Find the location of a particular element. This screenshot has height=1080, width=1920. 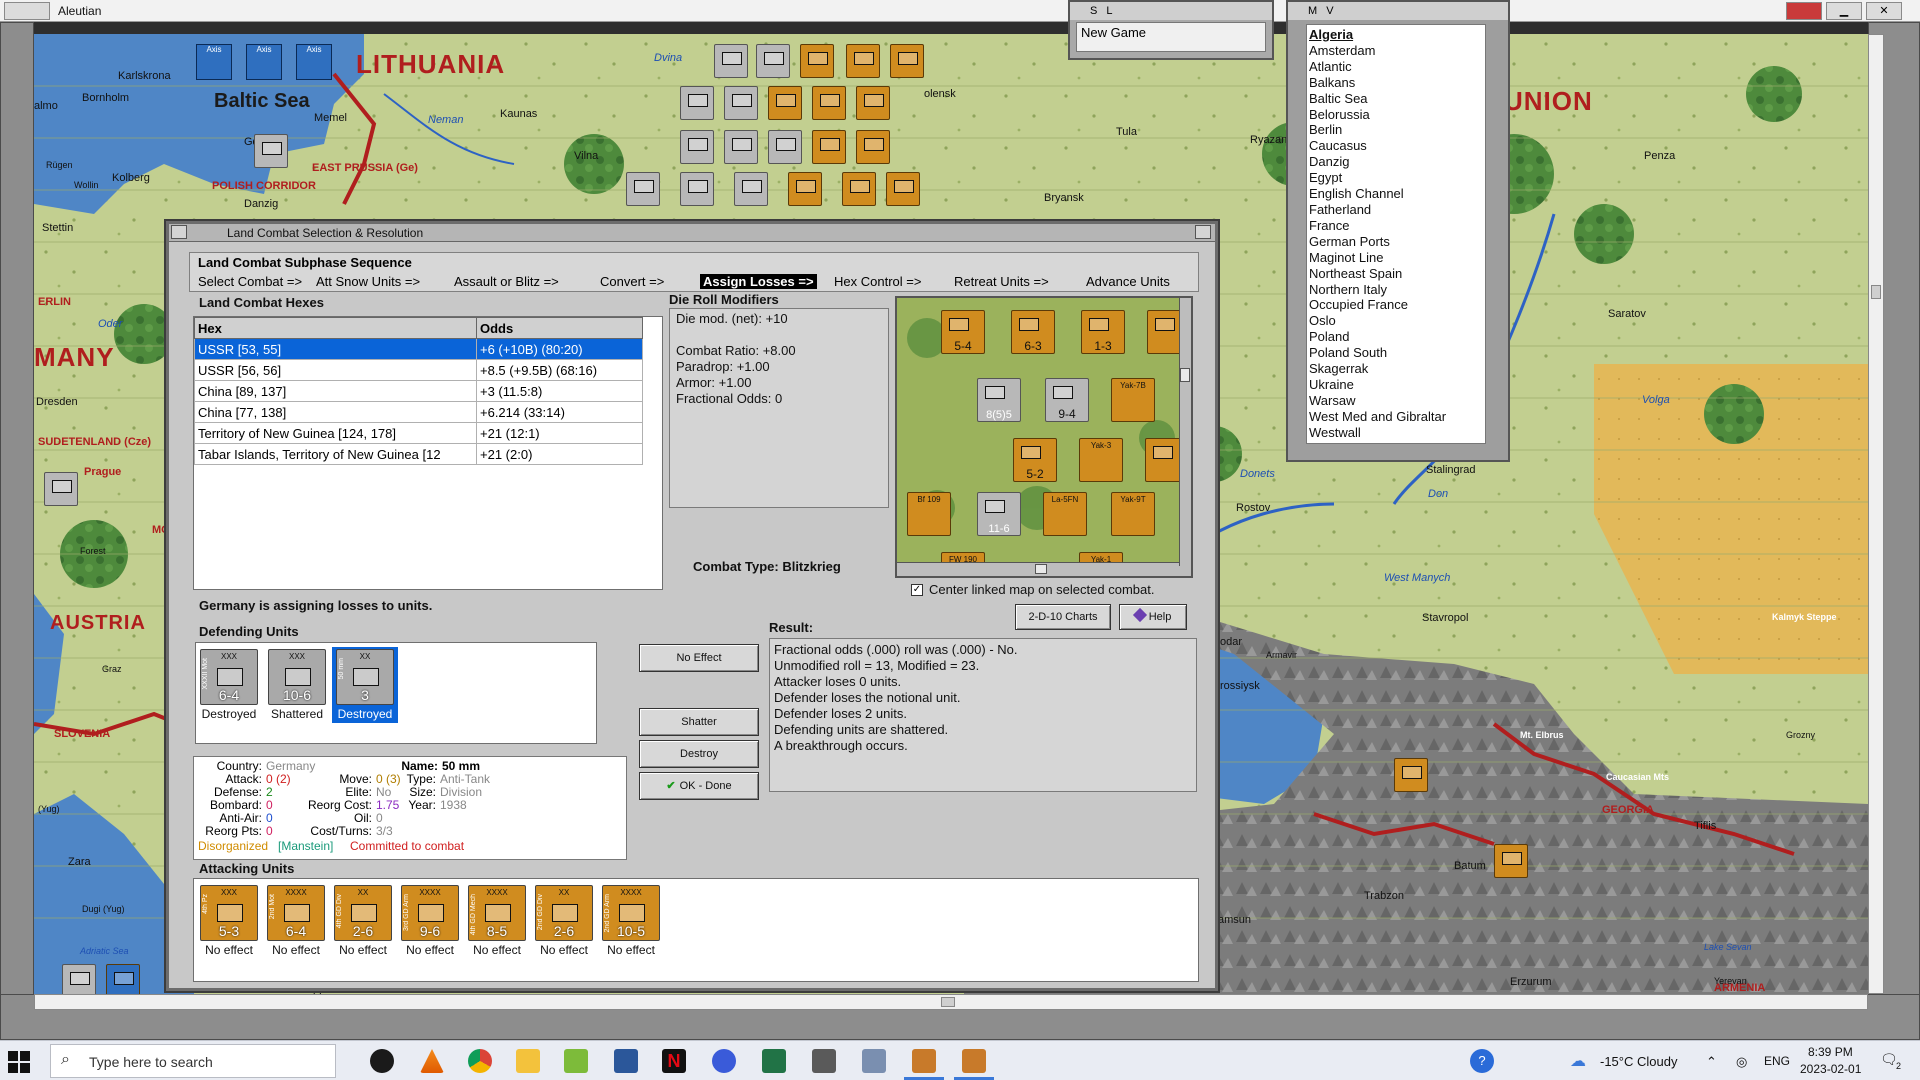

minimap-counter: 5-4 is located at coordinates (963, 332).